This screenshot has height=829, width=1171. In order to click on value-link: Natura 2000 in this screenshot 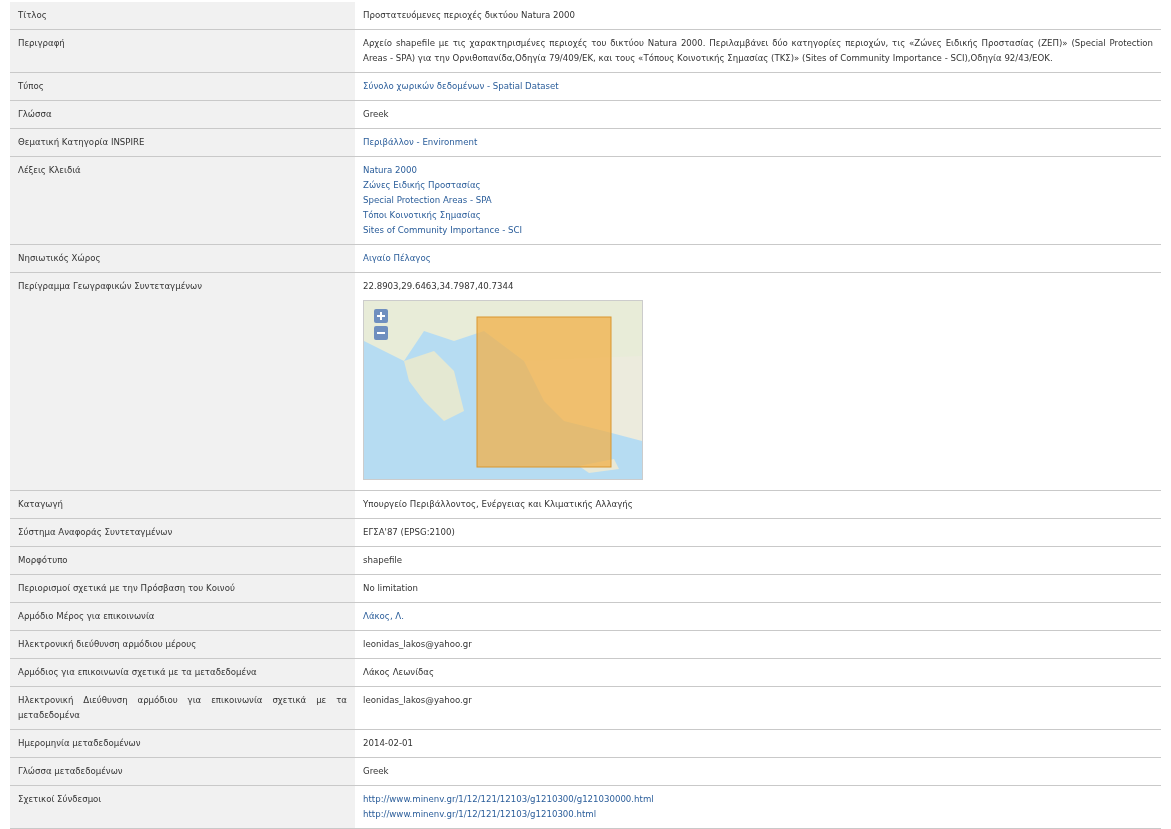, I will do `click(390, 170)`.